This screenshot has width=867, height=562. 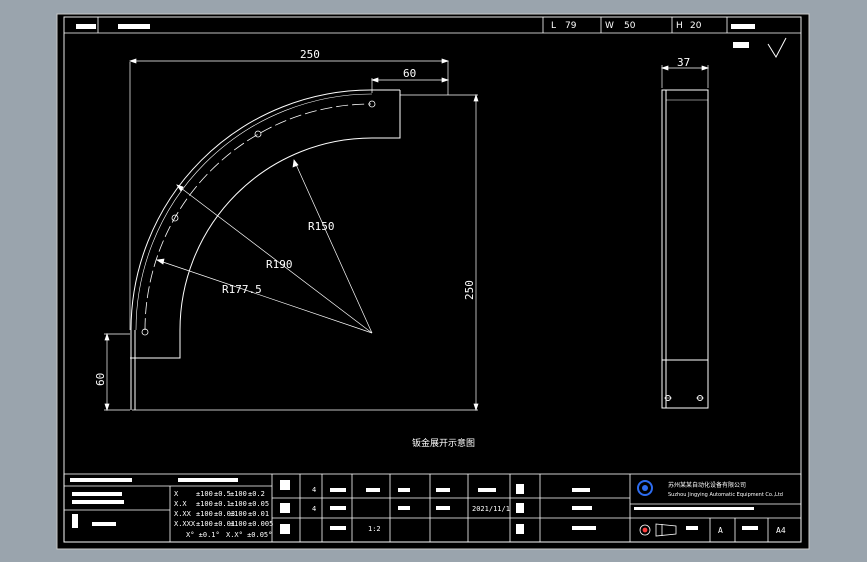 What do you see at coordinates (238, 504) in the screenshot?
I see `tol-row-1-c: ±100` at bounding box center [238, 504].